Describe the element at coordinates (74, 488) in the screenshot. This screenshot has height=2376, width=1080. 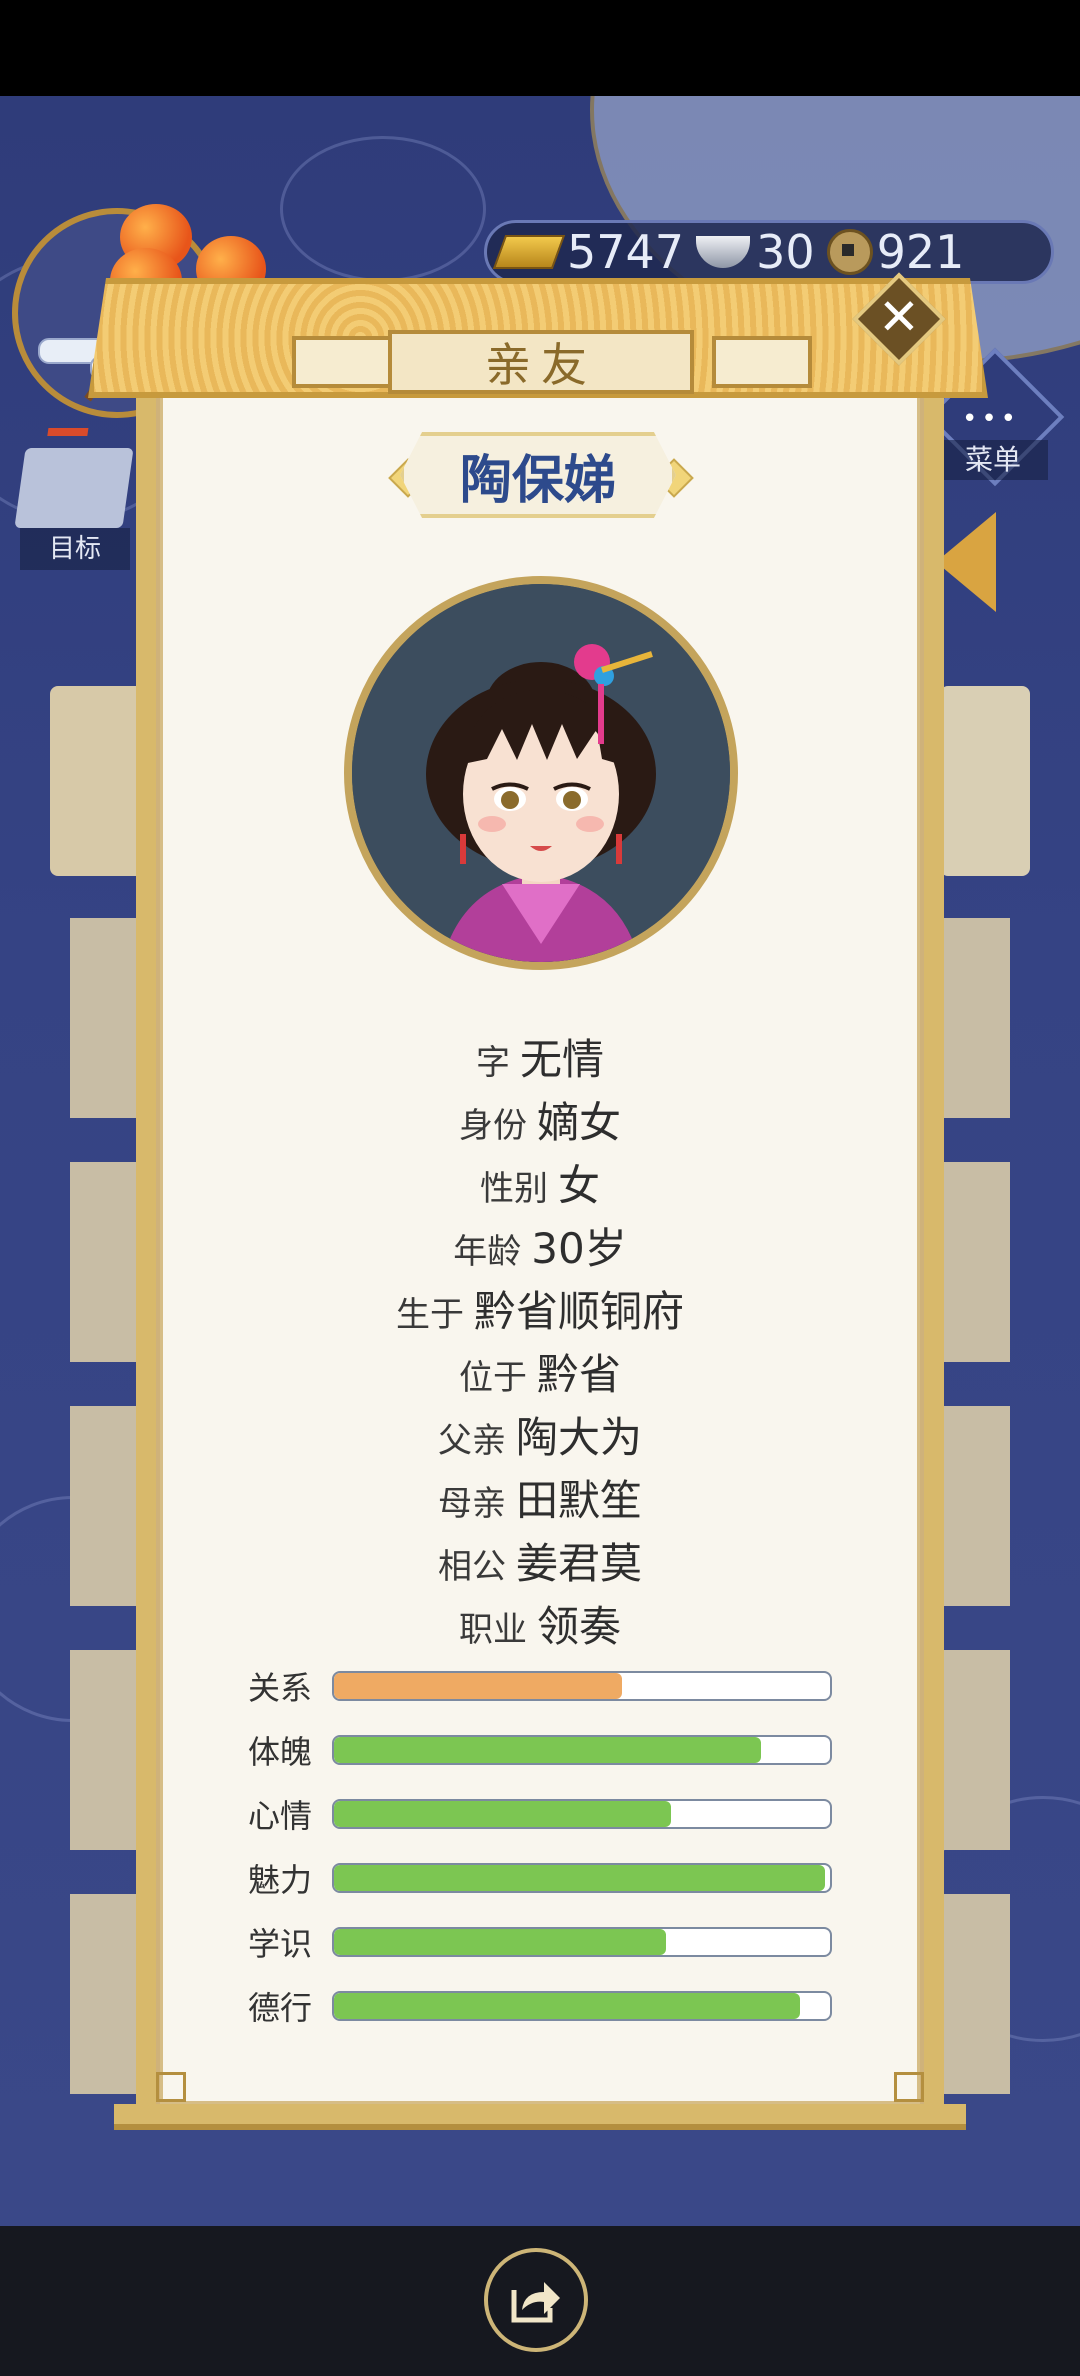
I see `goal-scroll-icon` at that location.